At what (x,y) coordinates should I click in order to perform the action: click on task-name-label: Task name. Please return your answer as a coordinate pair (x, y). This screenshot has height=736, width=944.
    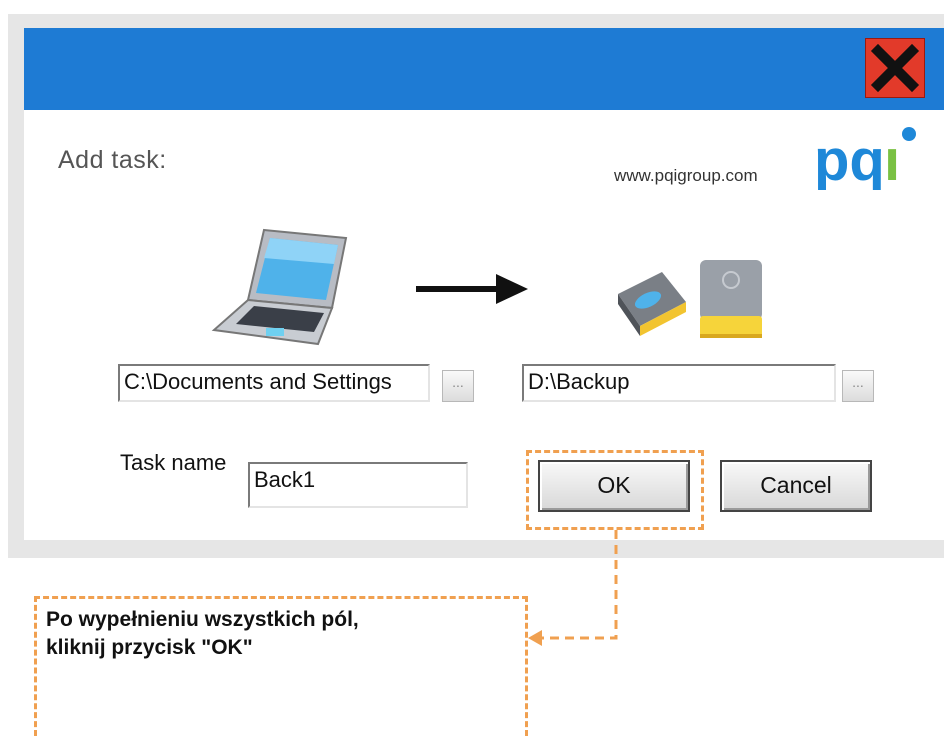
    Looking at the image, I should click on (173, 462).